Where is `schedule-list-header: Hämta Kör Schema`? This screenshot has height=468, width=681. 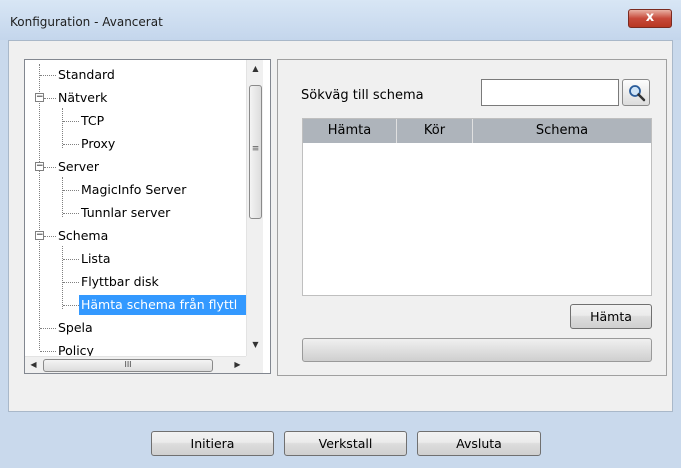 schedule-list-header: Hämta Kör Schema is located at coordinates (477, 131).